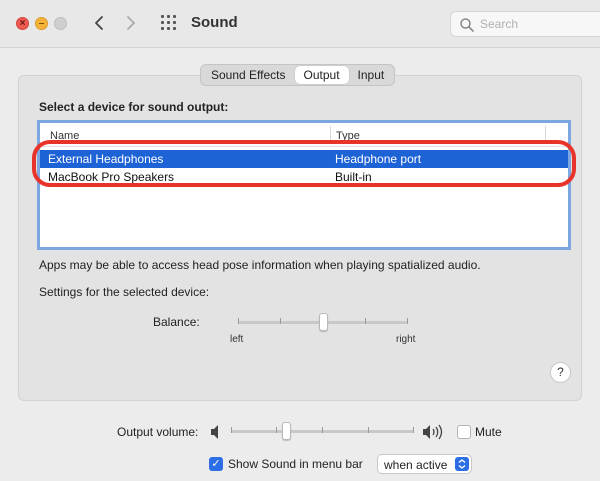 This screenshot has width=600, height=481. Describe the element at coordinates (214, 22) in the screenshot. I see `window-title: Sound` at that location.